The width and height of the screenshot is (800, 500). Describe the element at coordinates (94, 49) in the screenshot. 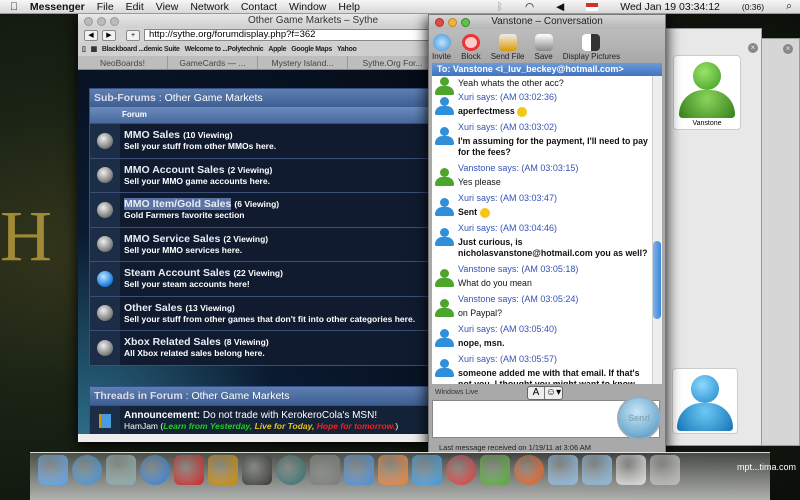

I see `top-sites-icon: ▦` at that location.